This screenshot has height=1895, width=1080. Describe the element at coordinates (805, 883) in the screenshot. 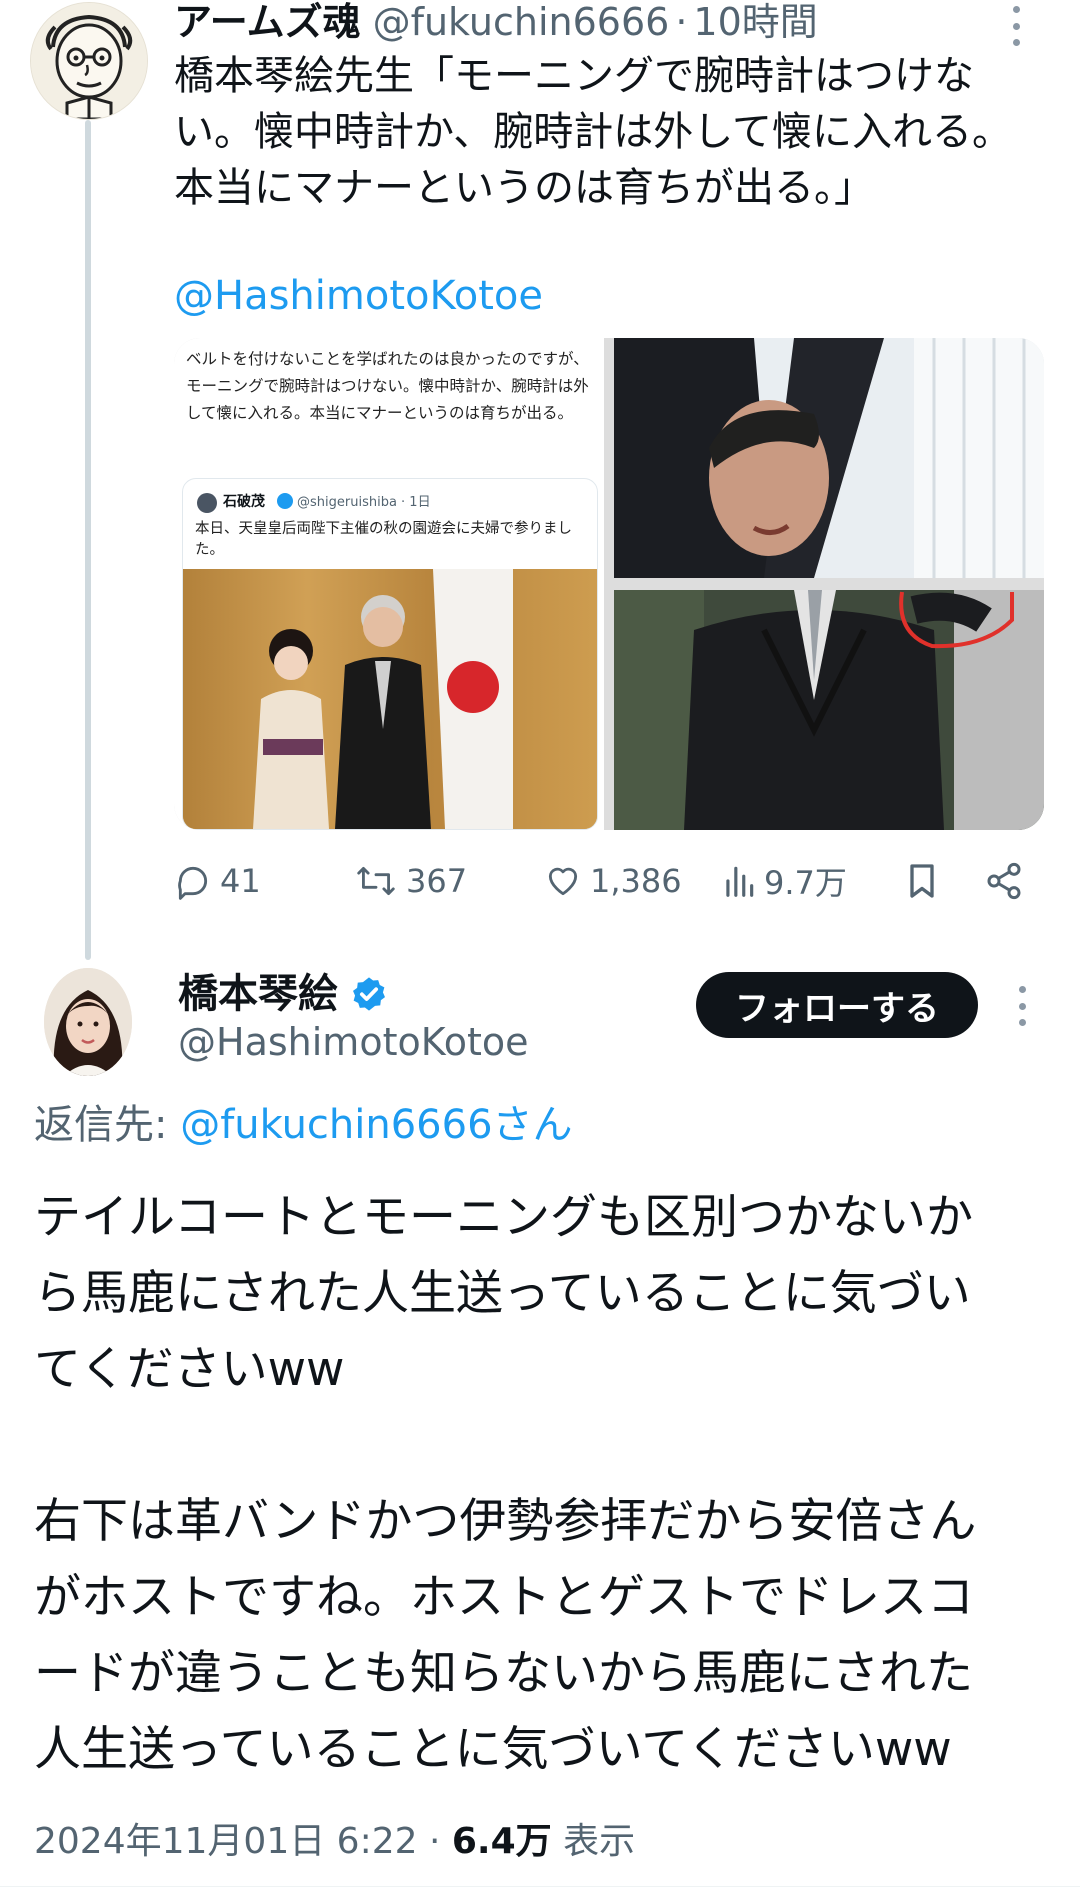

I see `view-count: 9.7万` at that location.